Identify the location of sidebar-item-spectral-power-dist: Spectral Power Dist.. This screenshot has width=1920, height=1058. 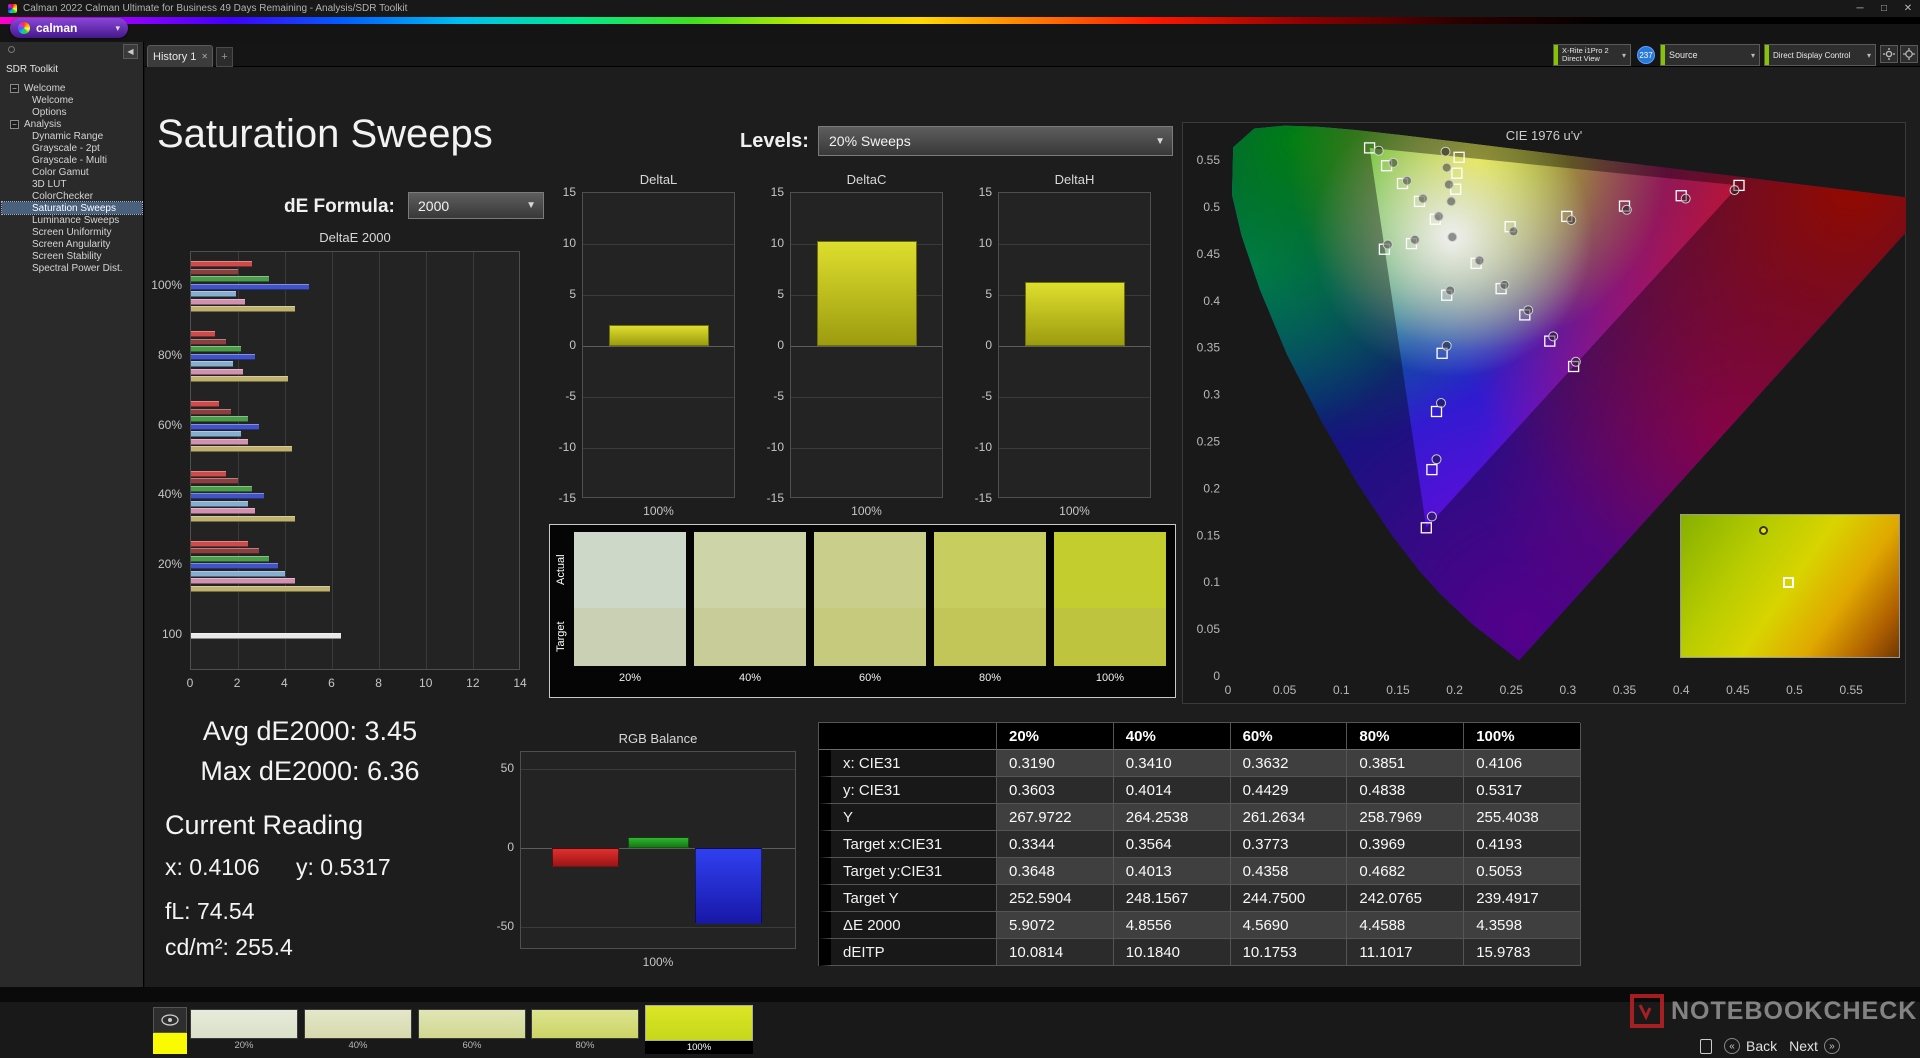
(72, 268).